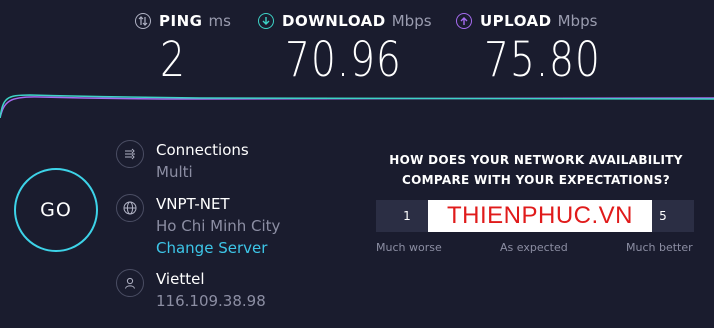 The width and height of the screenshot is (714, 328). I want to click on connections-row: Connections Multi, so click(182, 162).